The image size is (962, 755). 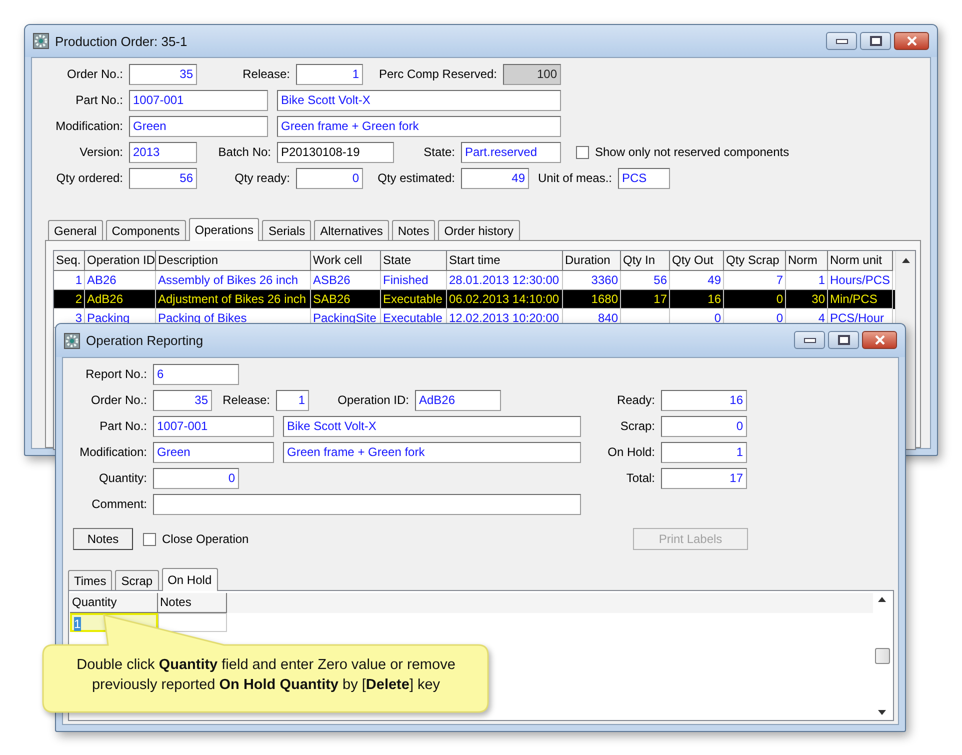 I want to click on field-label: Comment:, so click(x=119, y=504).